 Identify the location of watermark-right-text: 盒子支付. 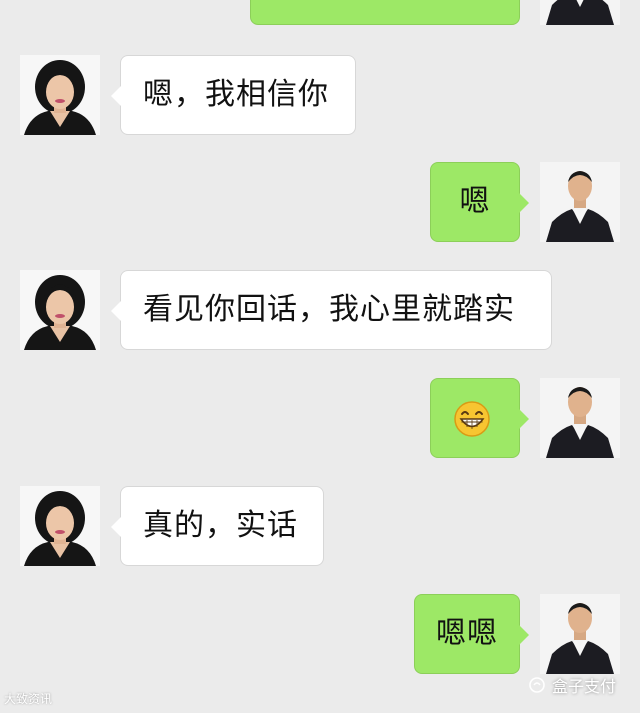
(584, 686).